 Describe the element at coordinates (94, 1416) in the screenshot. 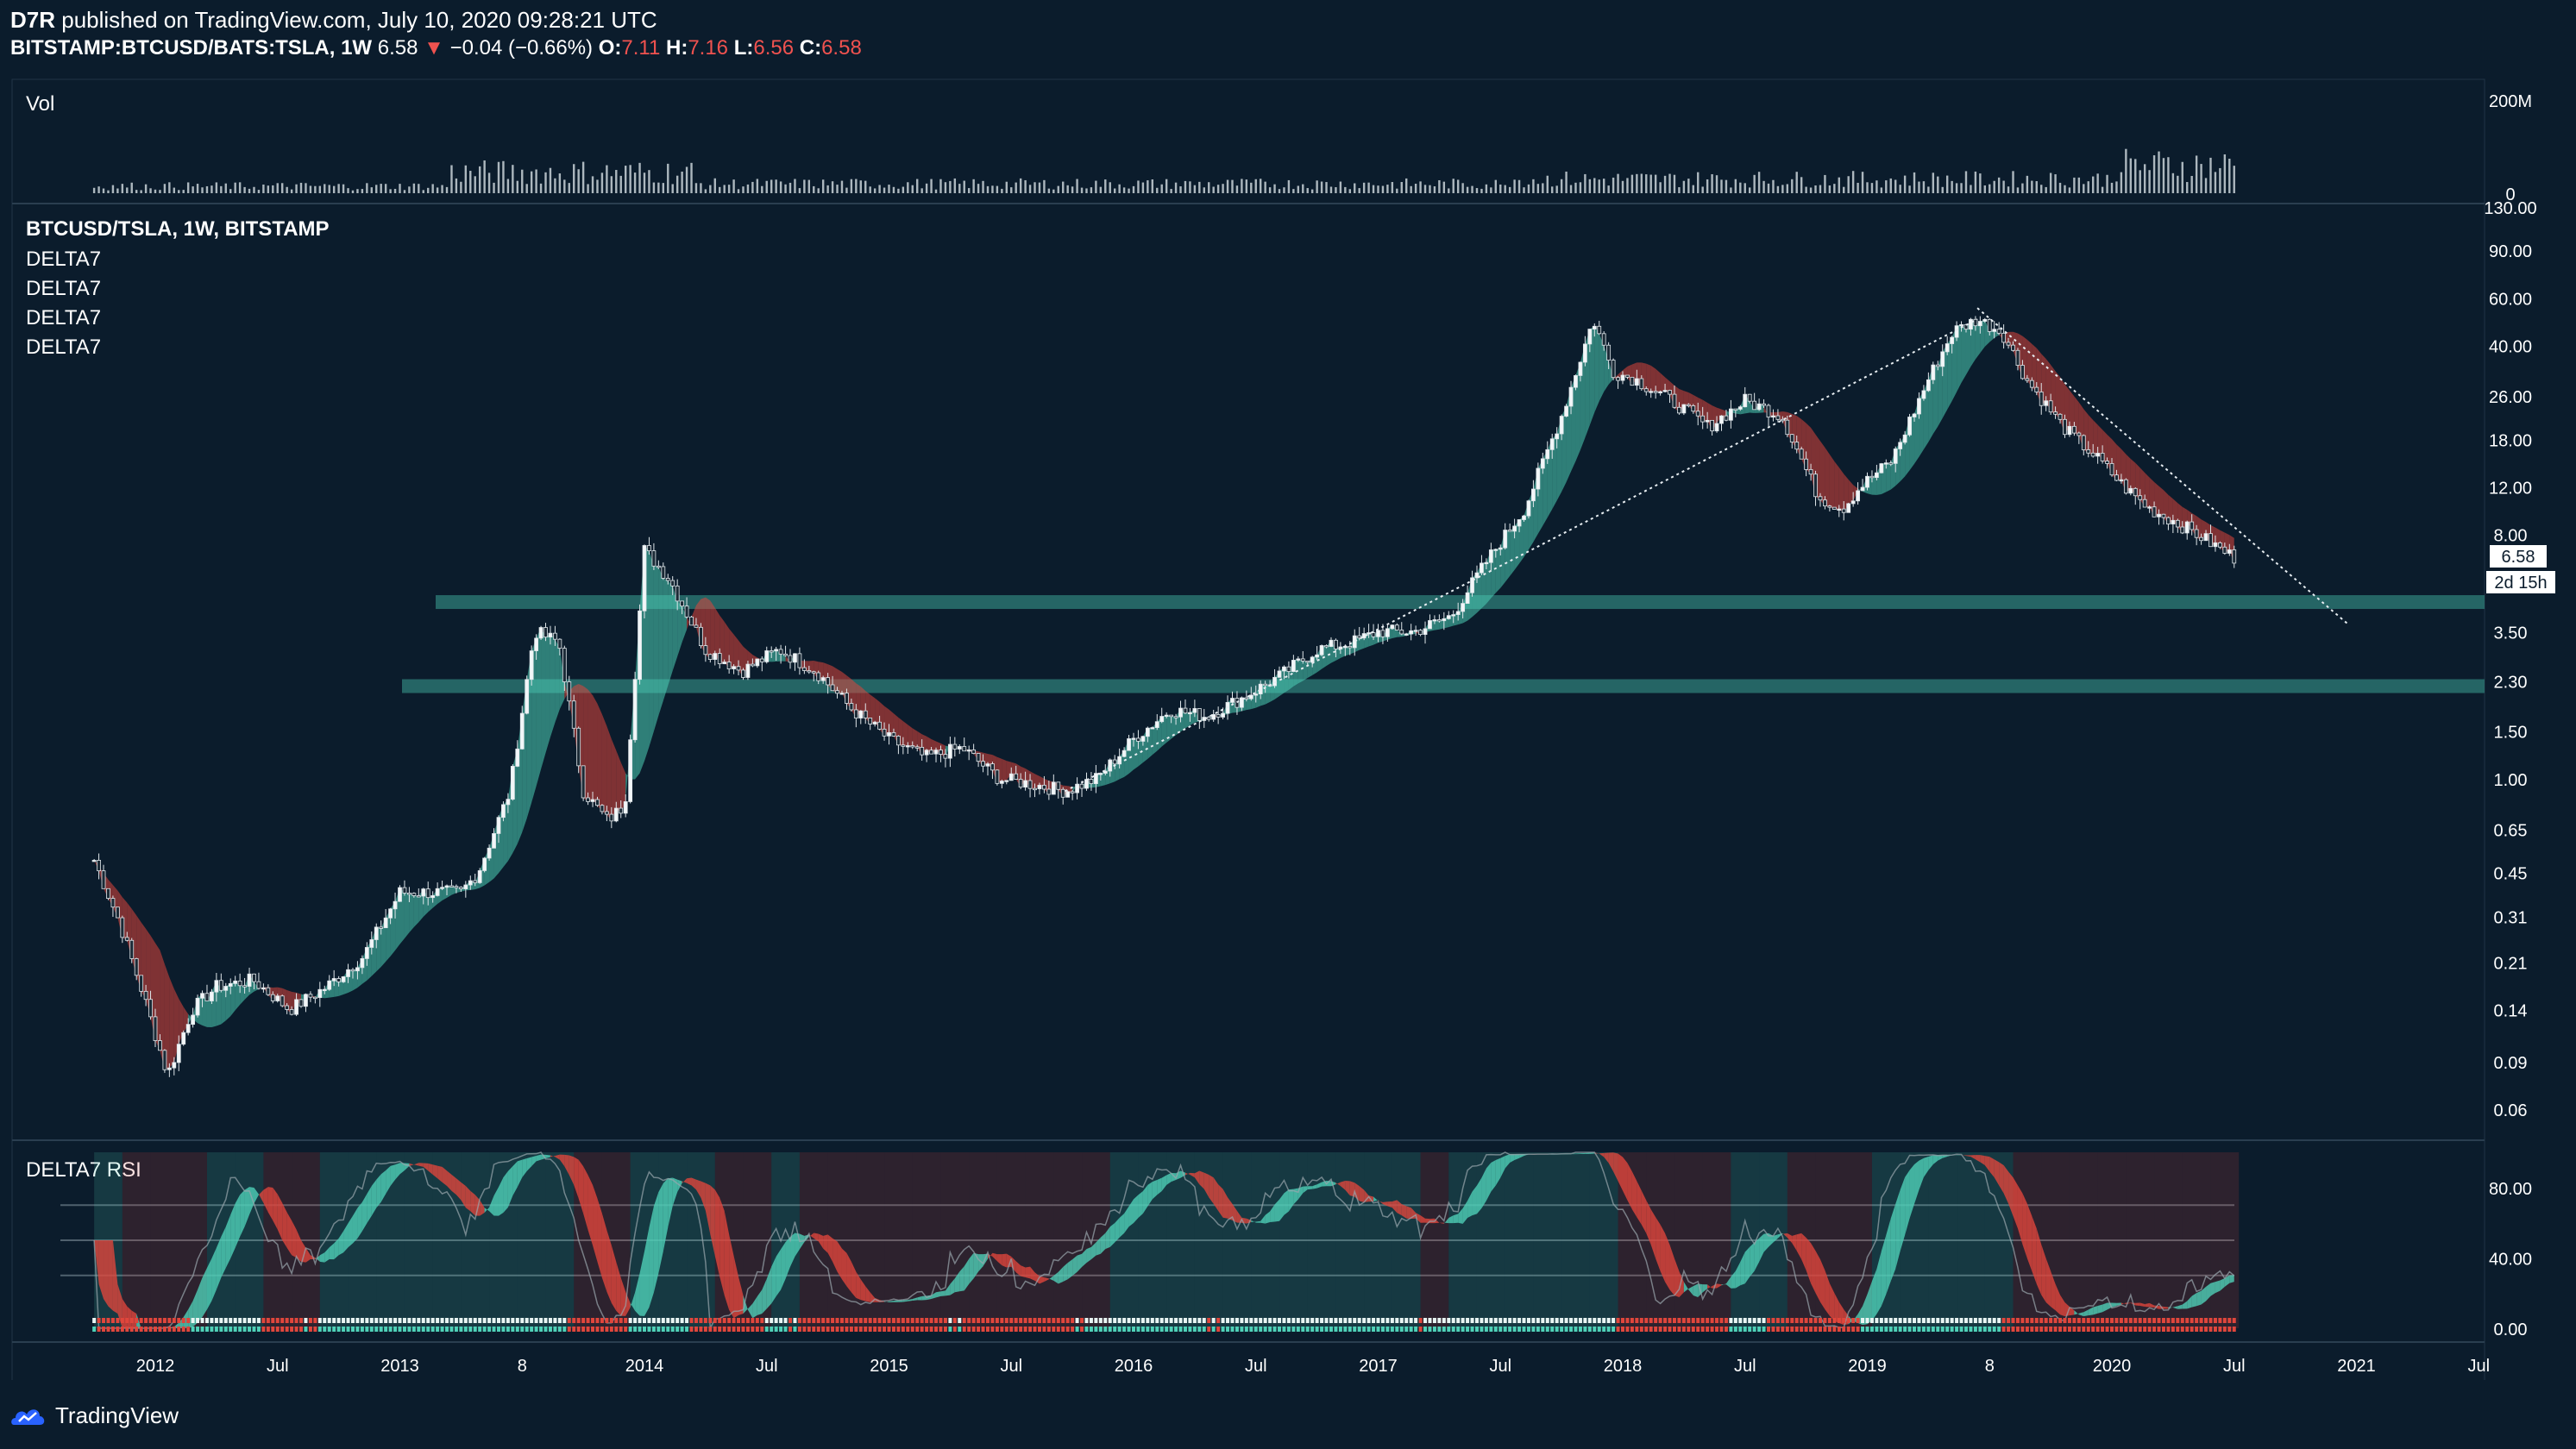

I see `footer-brand: TradingView` at that location.